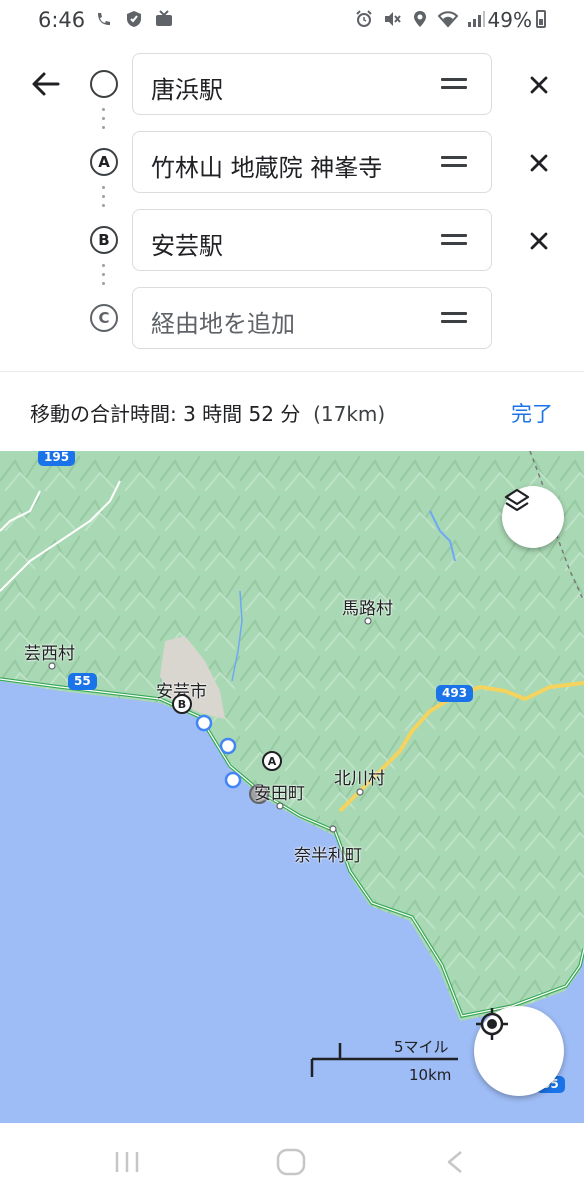 This screenshot has height=1200, width=584. Describe the element at coordinates (539, 163) in the screenshot. I see `remove-stop-a-button` at that location.